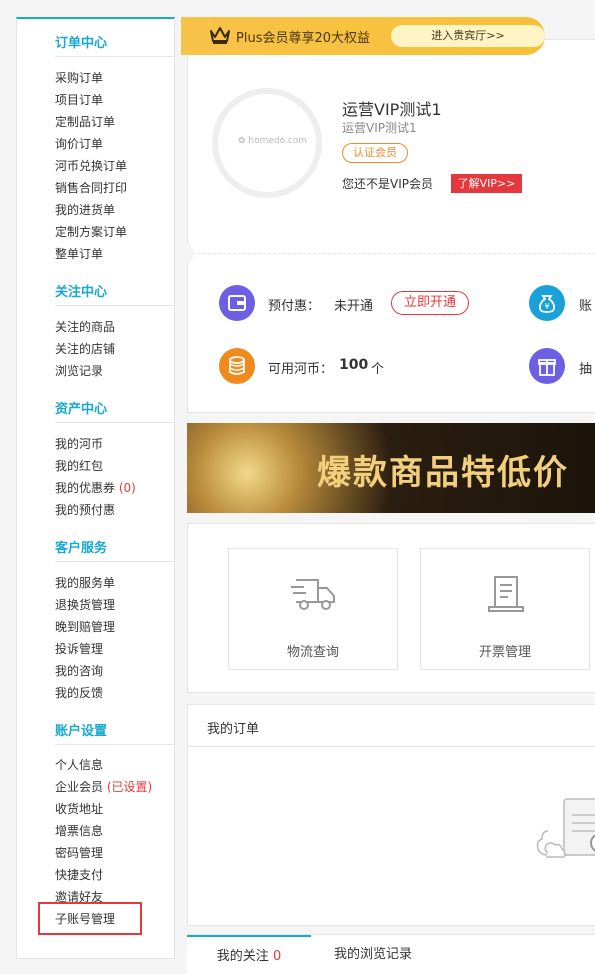 The width and height of the screenshot is (595, 974). What do you see at coordinates (85, 348) in the screenshot?
I see `sidebar-item-followed-shops: 关注的店铺` at bounding box center [85, 348].